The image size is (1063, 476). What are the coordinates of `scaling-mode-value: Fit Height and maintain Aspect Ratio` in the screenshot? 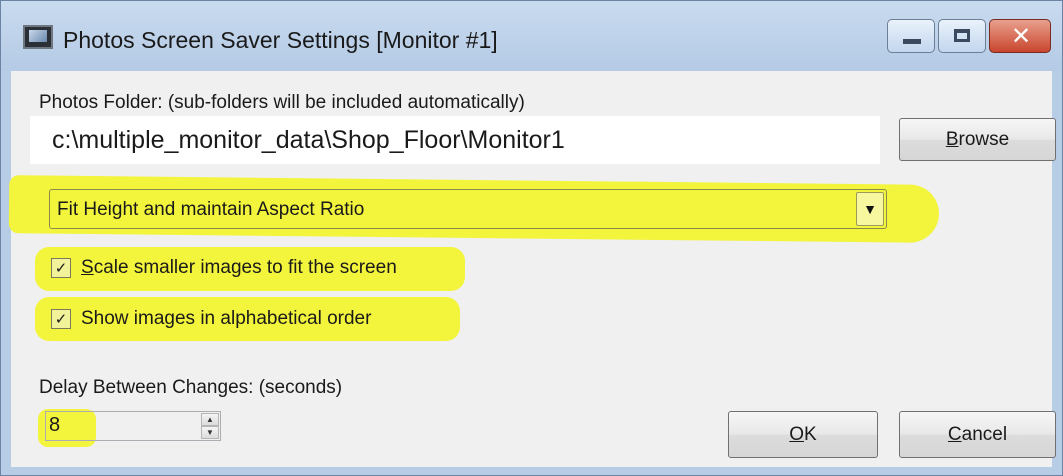 It's located at (211, 209).